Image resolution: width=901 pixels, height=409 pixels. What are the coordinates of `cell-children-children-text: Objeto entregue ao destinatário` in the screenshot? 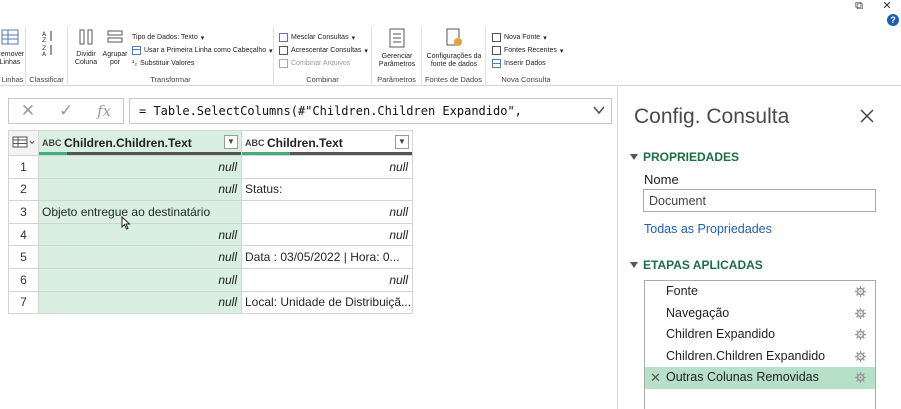 It's located at (140, 212).